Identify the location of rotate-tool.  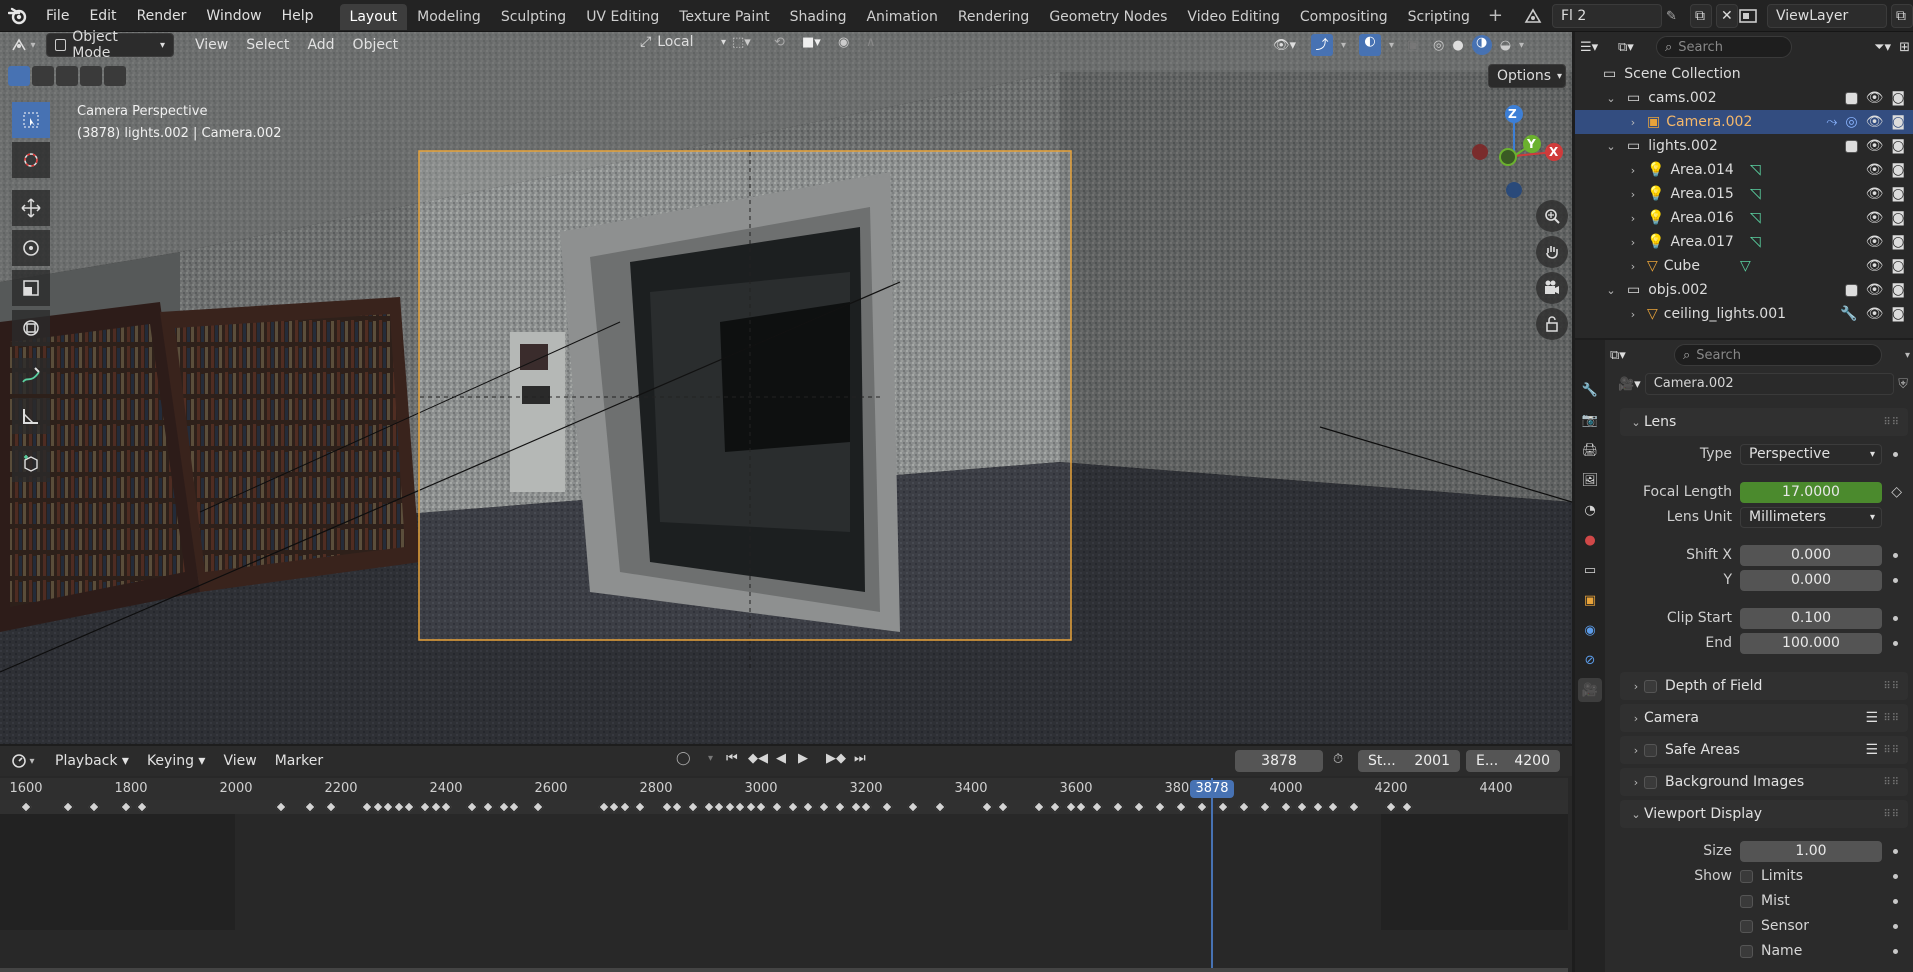
(31, 248).